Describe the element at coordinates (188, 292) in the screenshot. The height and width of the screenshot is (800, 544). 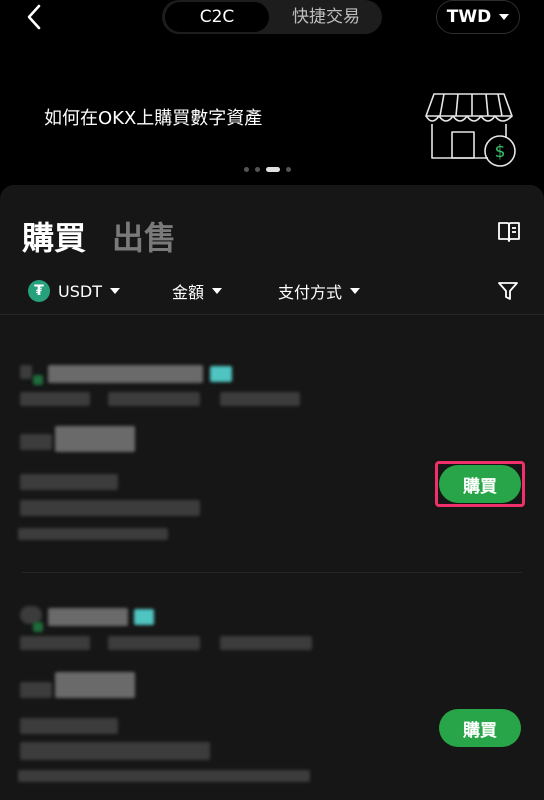
I see `amount-filter-label: 金額` at that location.